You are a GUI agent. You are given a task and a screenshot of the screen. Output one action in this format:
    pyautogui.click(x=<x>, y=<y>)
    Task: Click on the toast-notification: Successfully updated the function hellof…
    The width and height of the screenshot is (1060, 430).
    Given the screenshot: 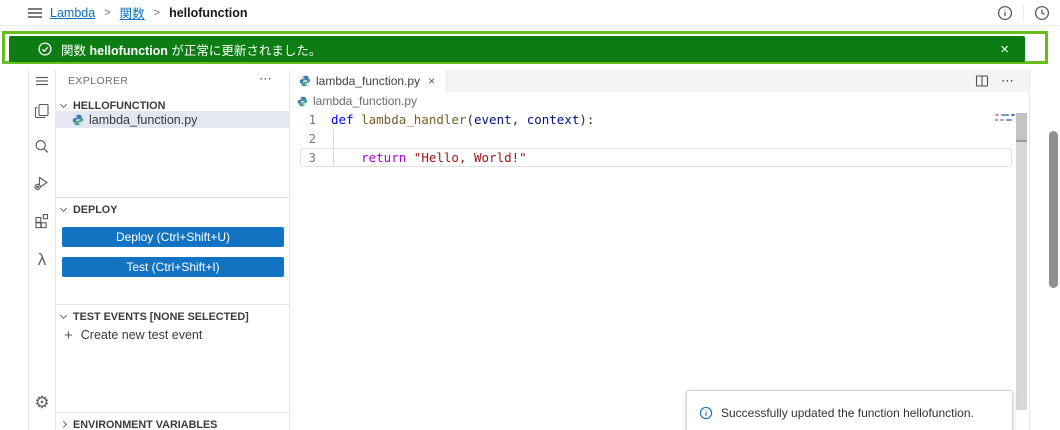 What is the action you would take?
    pyautogui.click(x=849, y=410)
    